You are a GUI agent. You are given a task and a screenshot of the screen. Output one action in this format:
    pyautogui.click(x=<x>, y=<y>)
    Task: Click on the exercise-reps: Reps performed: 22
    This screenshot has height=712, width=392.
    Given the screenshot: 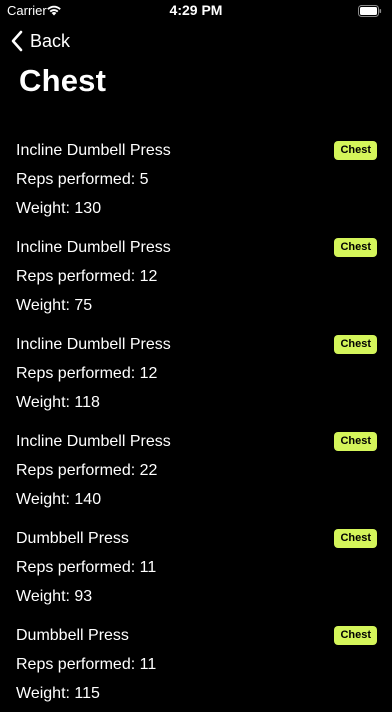 What is the action you would take?
    pyautogui.click(x=87, y=470)
    